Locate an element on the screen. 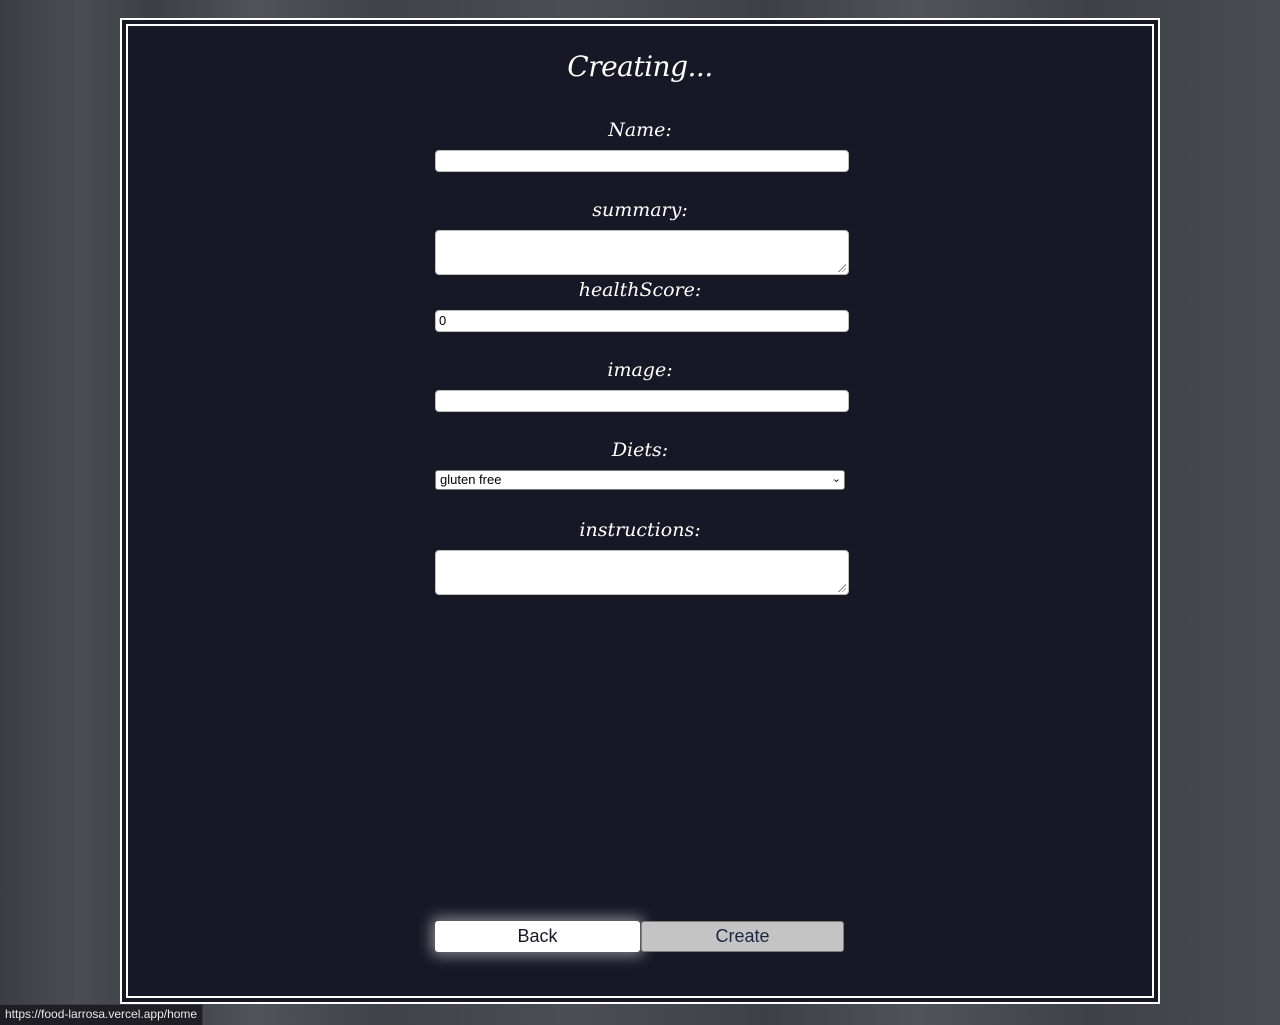 The height and width of the screenshot is (1025, 1280). health-score-input: 0 is located at coordinates (642, 321).